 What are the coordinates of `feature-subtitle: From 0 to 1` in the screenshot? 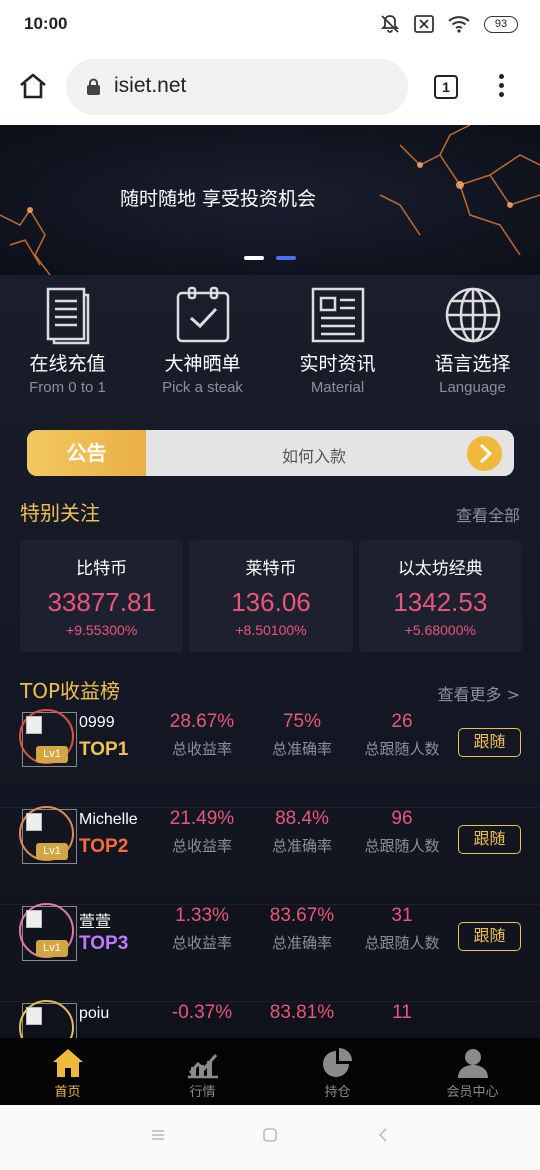 It's located at (67, 387).